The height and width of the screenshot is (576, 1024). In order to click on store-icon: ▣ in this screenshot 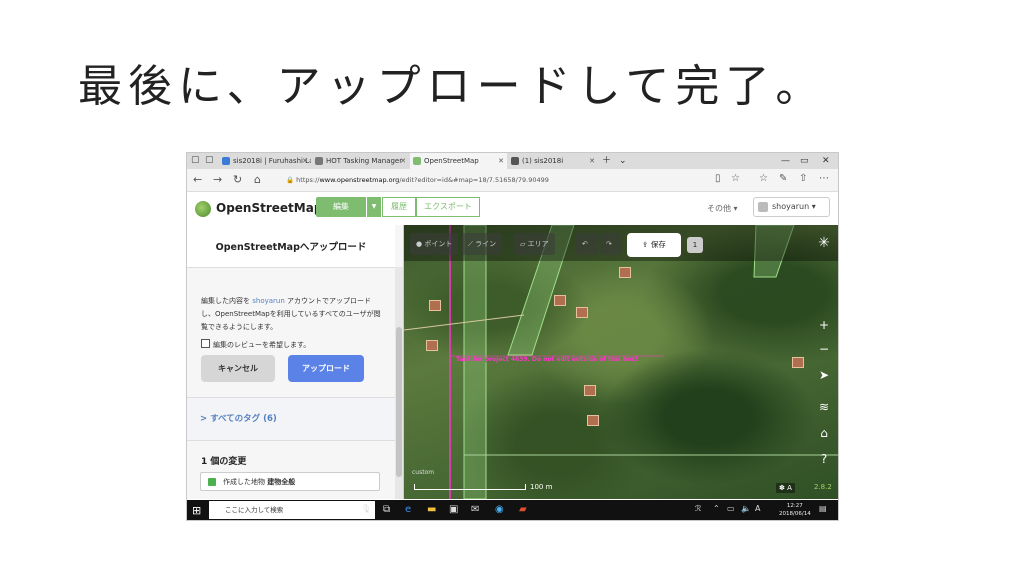, I will do `click(453, 509)`.